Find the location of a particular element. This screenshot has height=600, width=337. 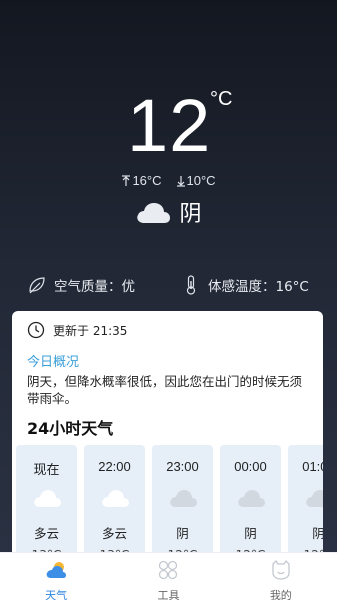

hour-time: 00:00 is located at coordinates (250, 466).